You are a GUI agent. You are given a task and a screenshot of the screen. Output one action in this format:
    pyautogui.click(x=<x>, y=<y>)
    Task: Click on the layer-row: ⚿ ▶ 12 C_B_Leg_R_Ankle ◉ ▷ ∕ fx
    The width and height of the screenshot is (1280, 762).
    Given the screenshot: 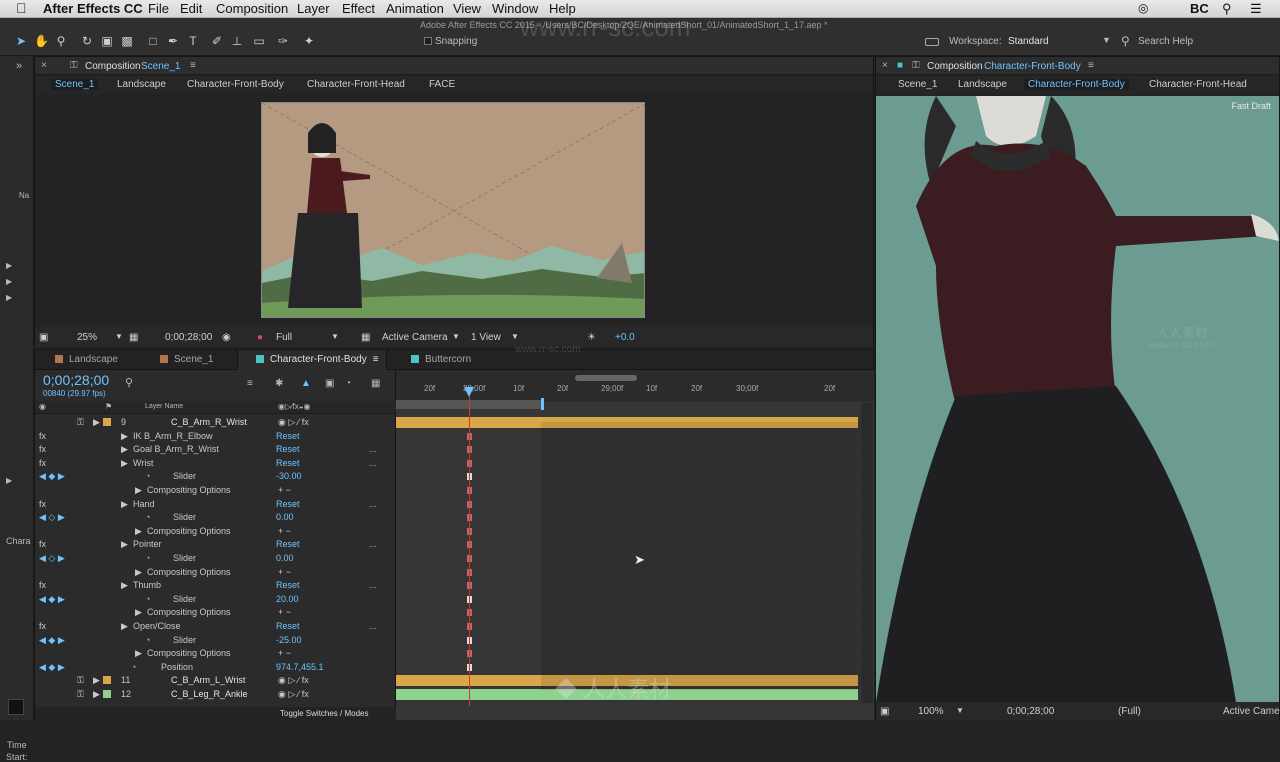 What is the action you would take?
    pyautogui.click(x=215, y=695)
    